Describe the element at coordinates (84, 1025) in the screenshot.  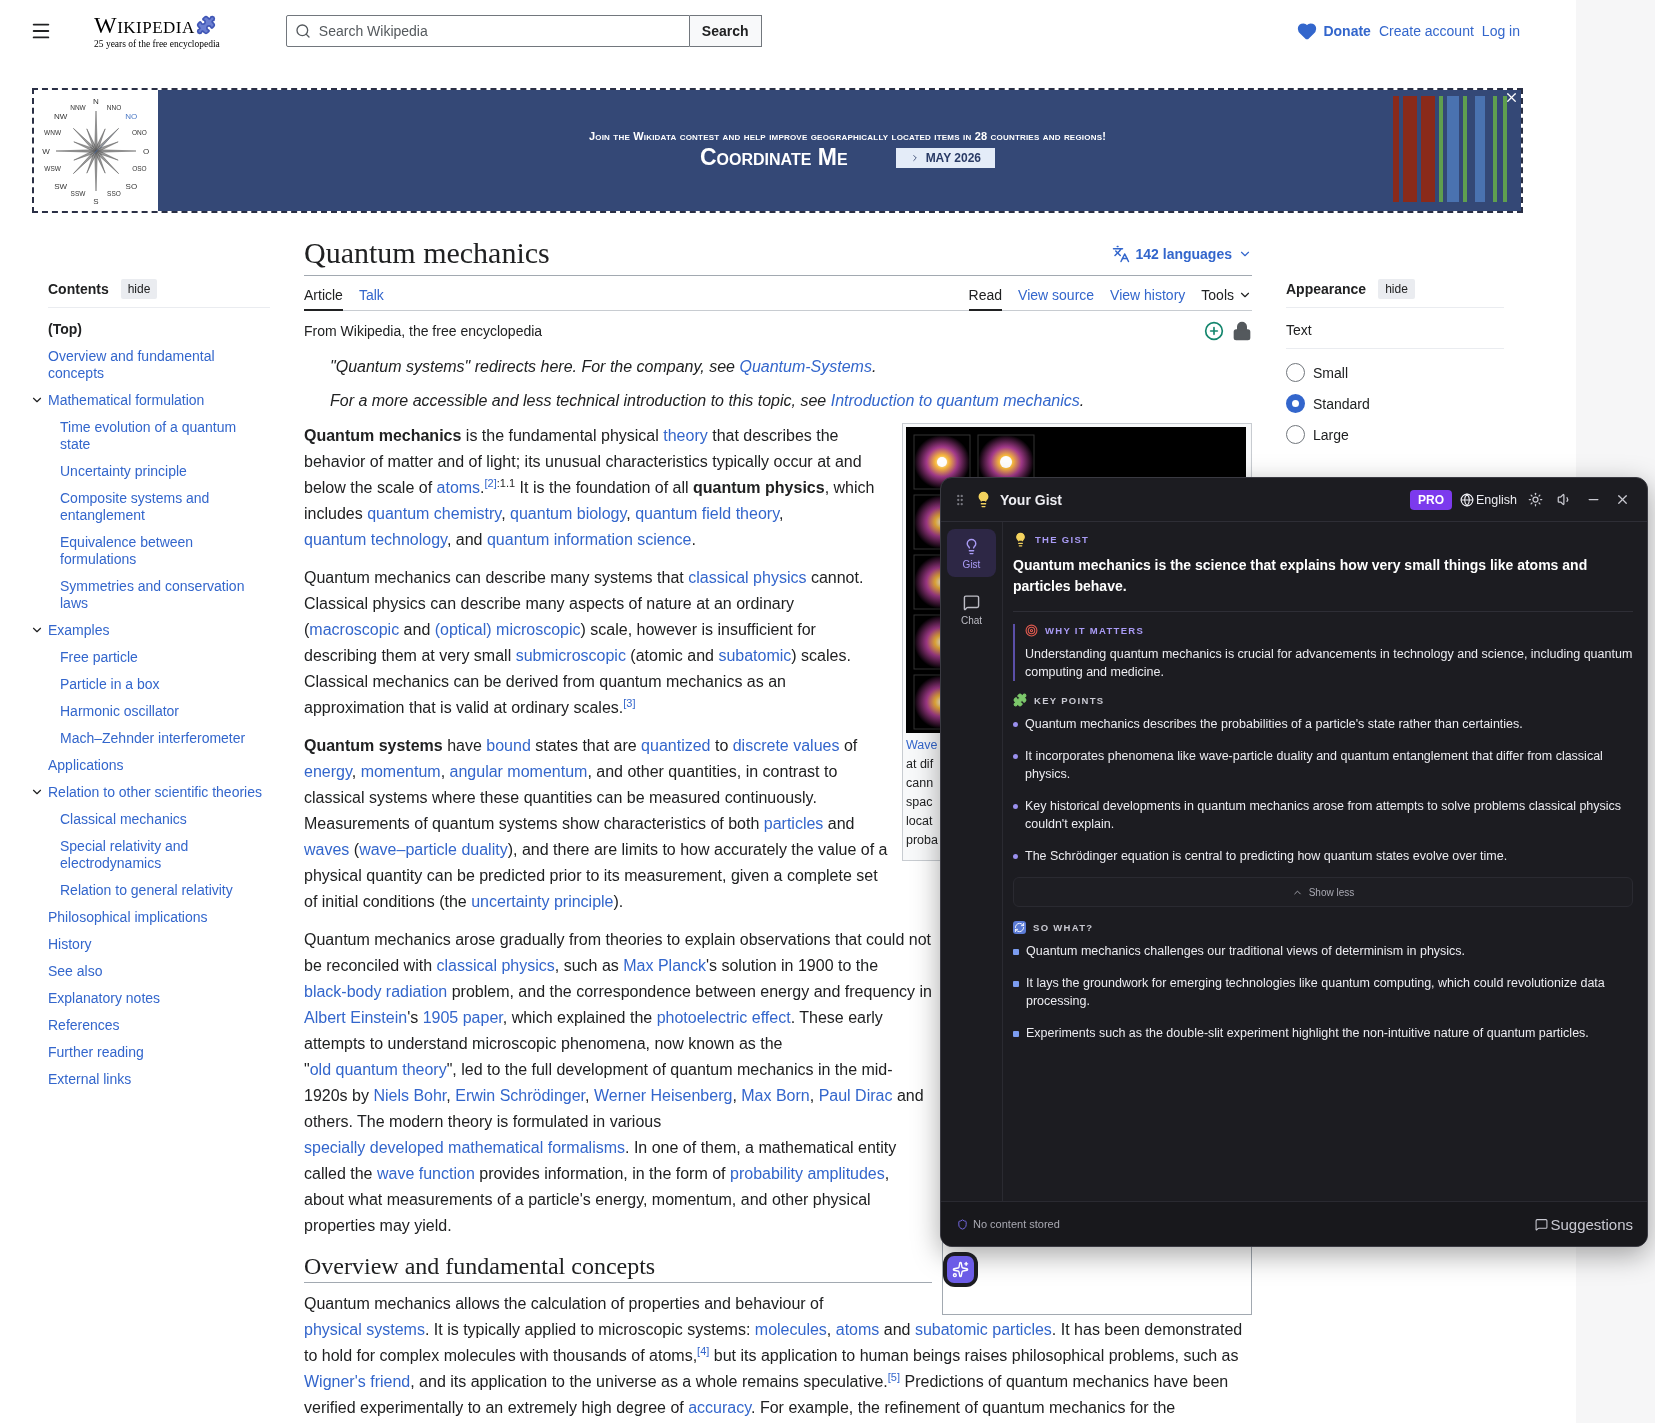
I see `toc-link: References` at that location.